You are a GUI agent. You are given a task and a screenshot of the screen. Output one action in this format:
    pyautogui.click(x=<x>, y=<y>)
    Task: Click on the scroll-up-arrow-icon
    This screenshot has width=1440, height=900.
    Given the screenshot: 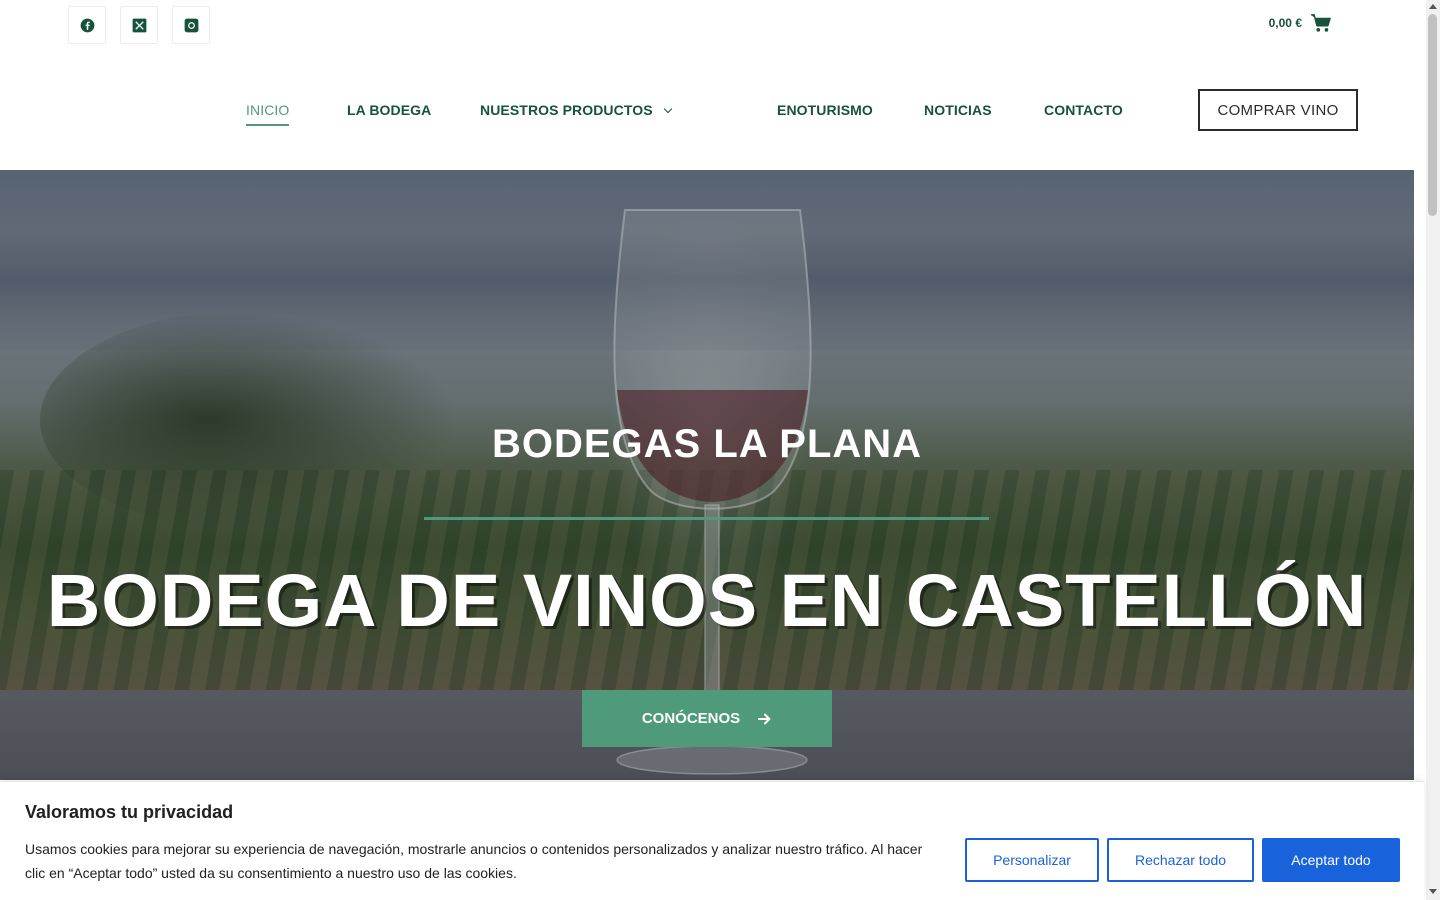 What is the action you would take?
    pyautogui.click(x=1433, y=6)
    